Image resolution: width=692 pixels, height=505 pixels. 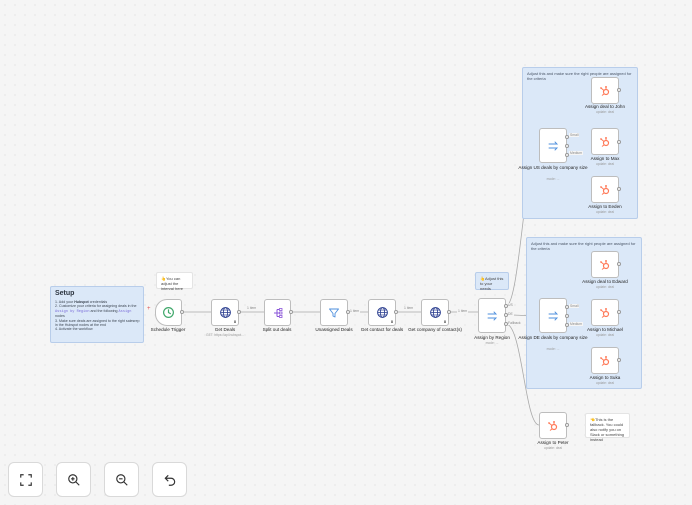 I want to click on assign-us-deals-node, so click(x=553, y=145).